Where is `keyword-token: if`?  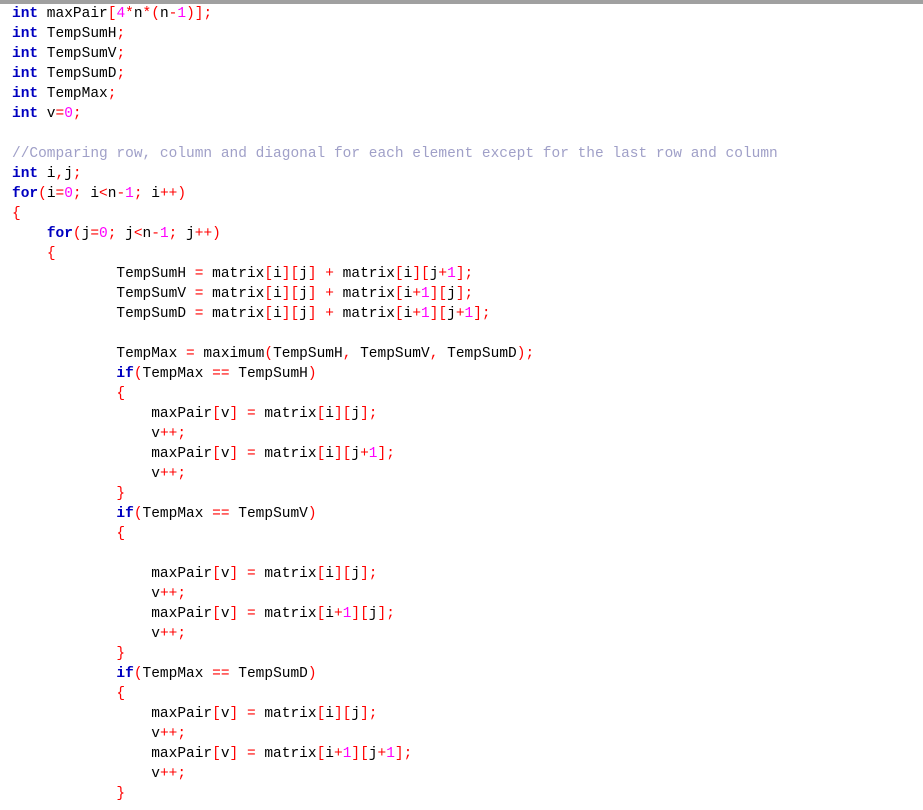
keyword-token: if is located at coordinates (125, 514).